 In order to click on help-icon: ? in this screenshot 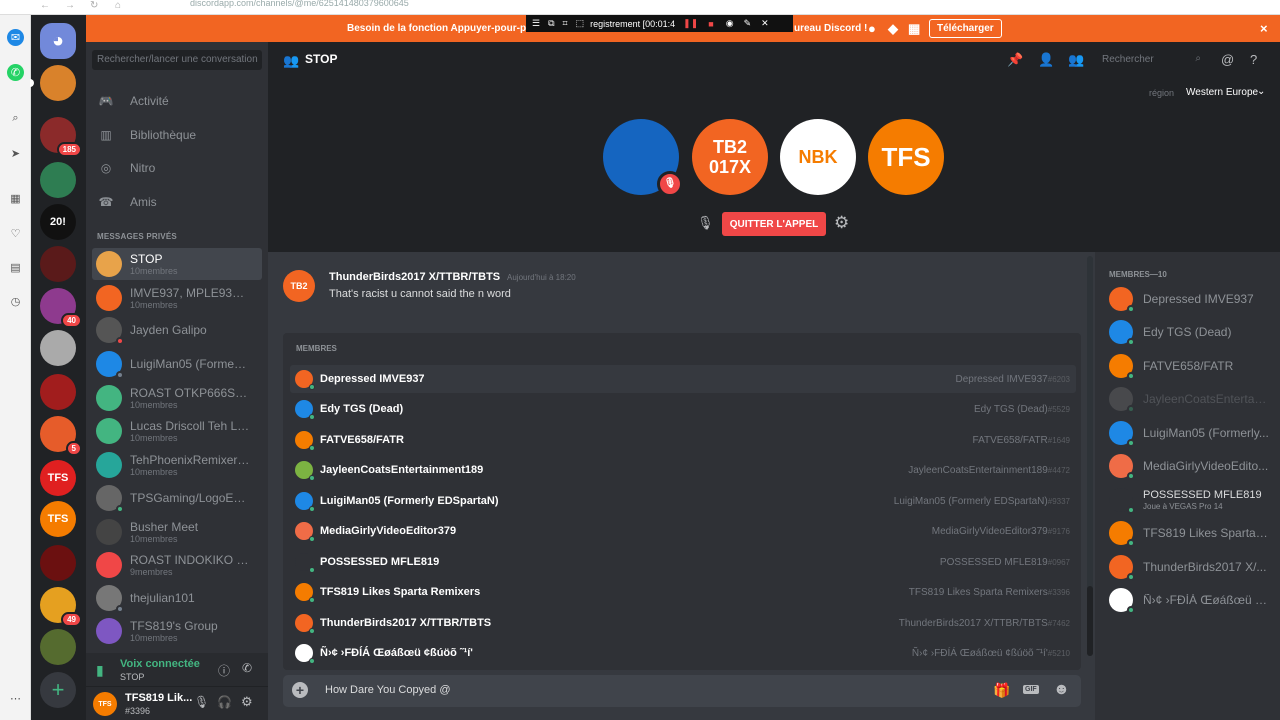, I will do `click(1253, 59)`.